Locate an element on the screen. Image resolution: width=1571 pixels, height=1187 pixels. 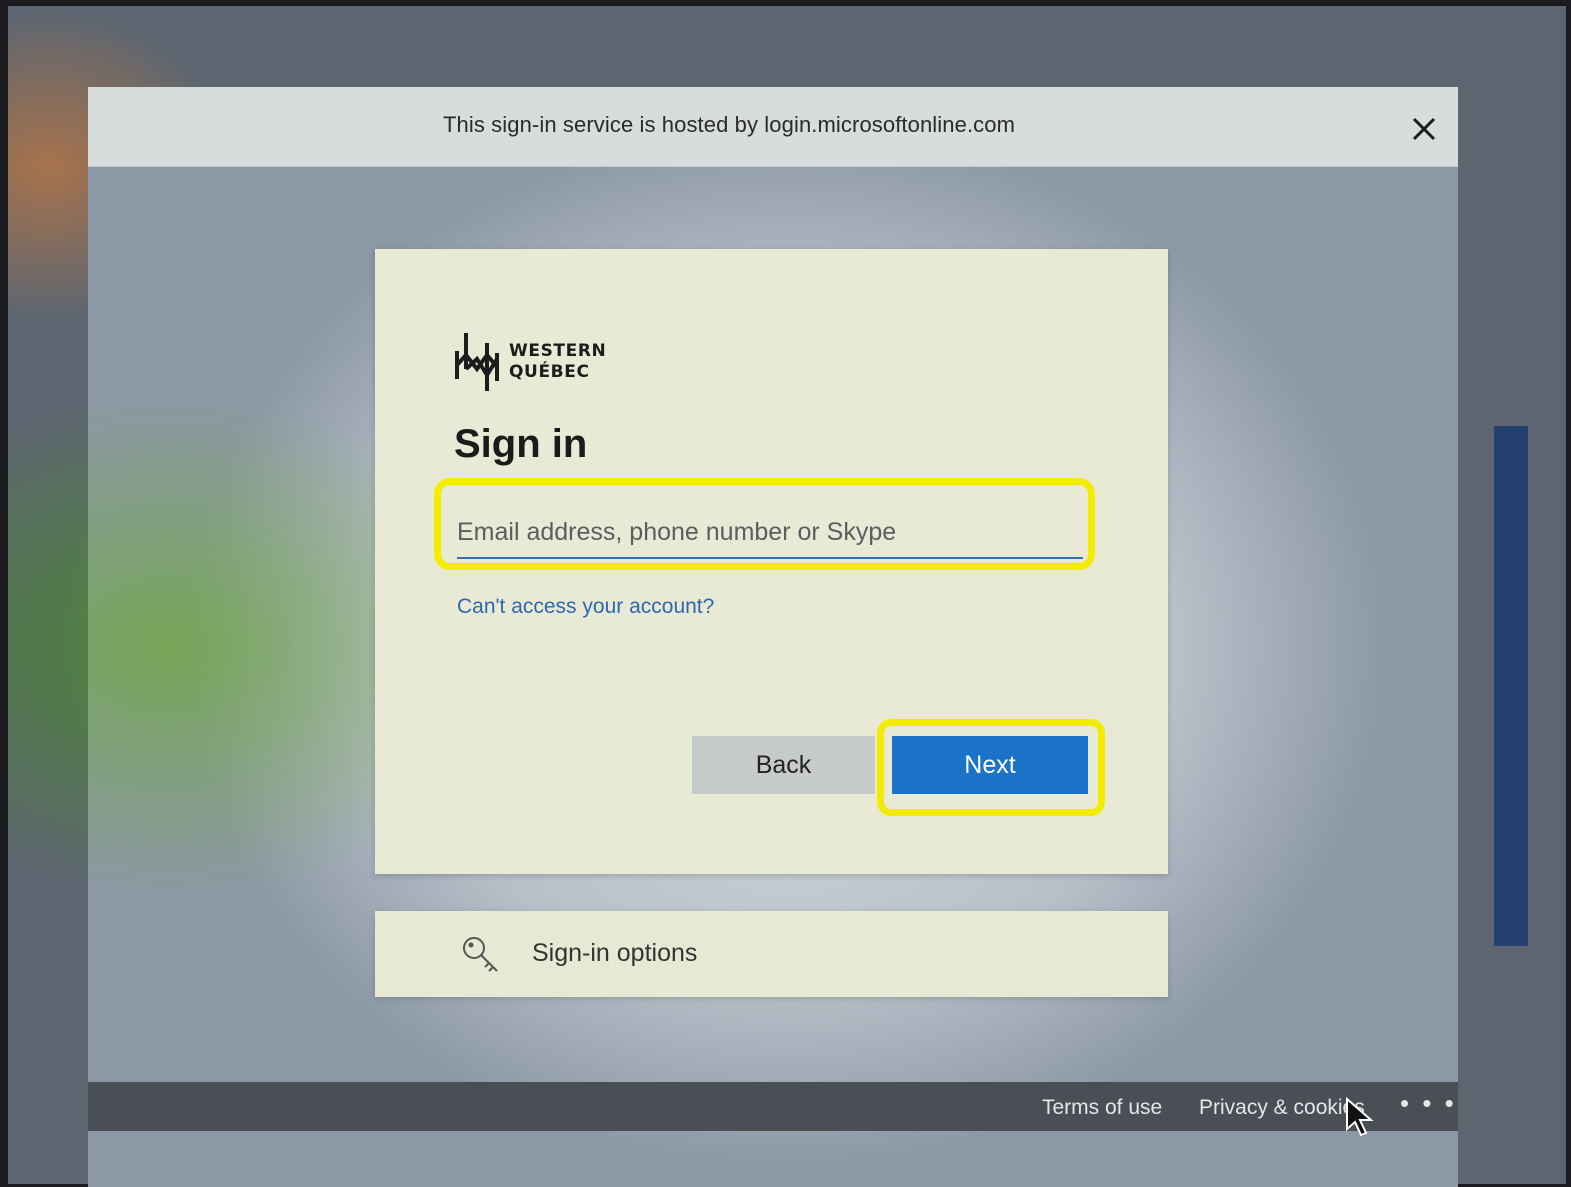
organization-logo: WESTERN QUÉBEC is located at coordinates (533, 364).